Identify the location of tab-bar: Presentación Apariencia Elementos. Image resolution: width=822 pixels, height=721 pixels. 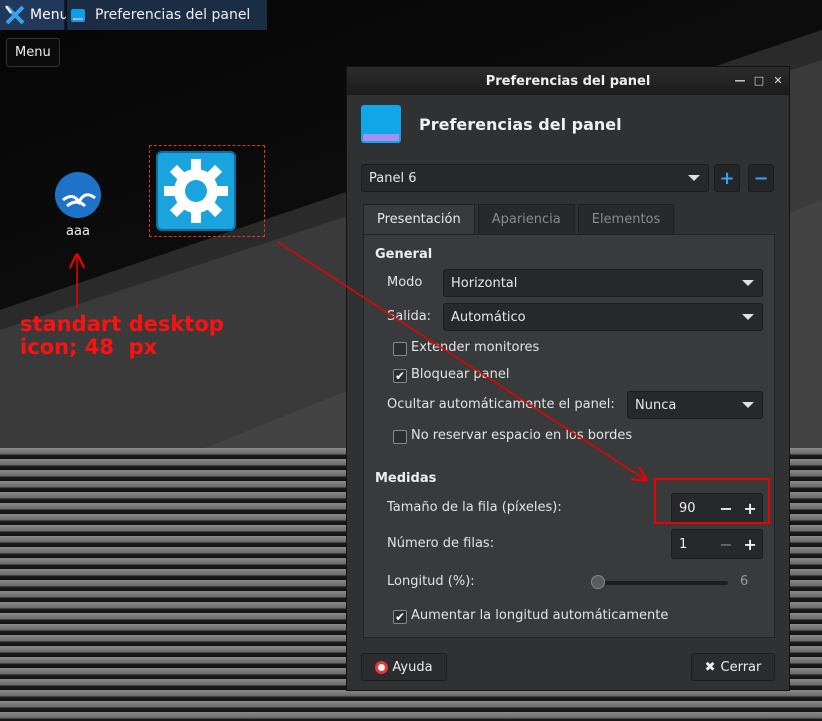
(520, 219).